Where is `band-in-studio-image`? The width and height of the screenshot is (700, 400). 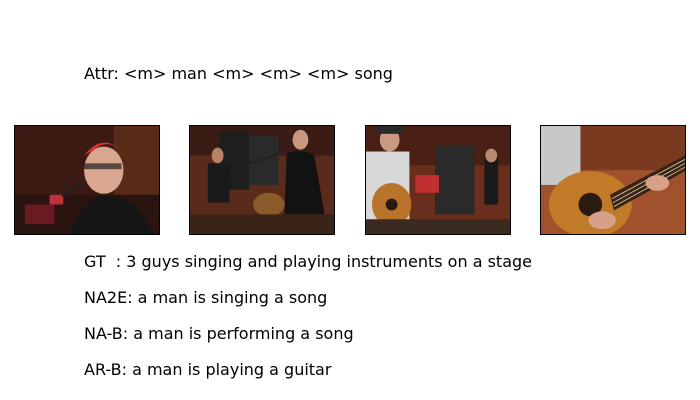
band-in-studio-image is located at coordinates (262, 180).